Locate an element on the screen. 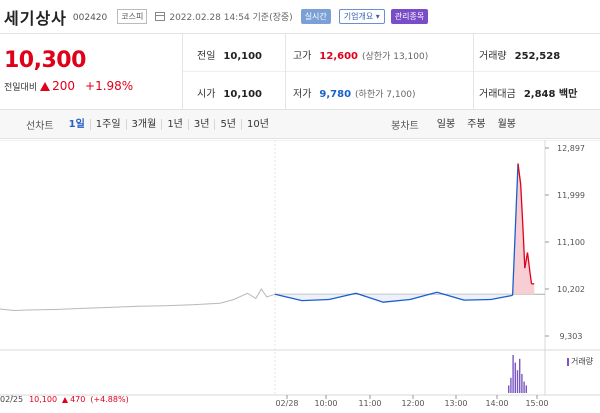  stats-divider is located at coordinates (391, 71).